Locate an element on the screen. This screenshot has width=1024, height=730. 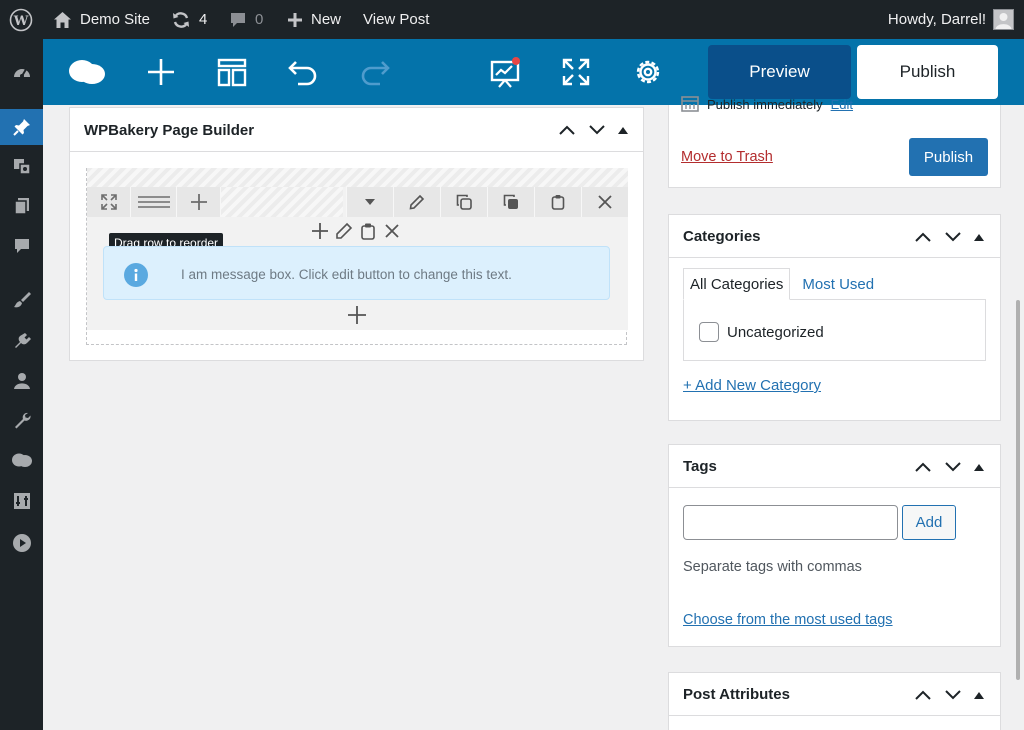
comments-link: 0 is located at coordinates (246, 19).